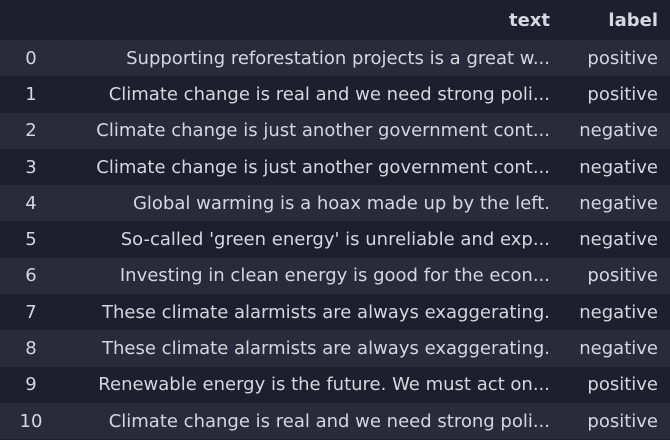 This screenshot has height=440, width=670. I want to click on row-index: 0, so click(31, 58).